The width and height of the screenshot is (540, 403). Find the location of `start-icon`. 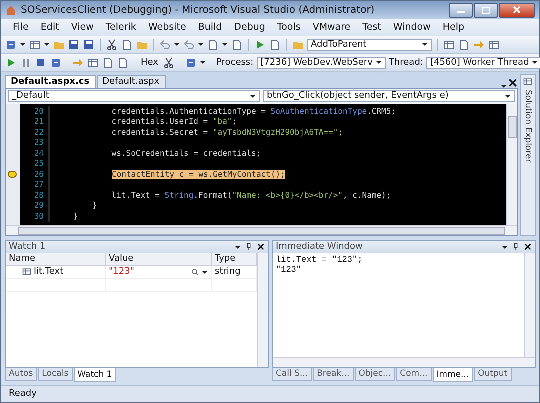

start-icon is located at coordinates (260, 44).